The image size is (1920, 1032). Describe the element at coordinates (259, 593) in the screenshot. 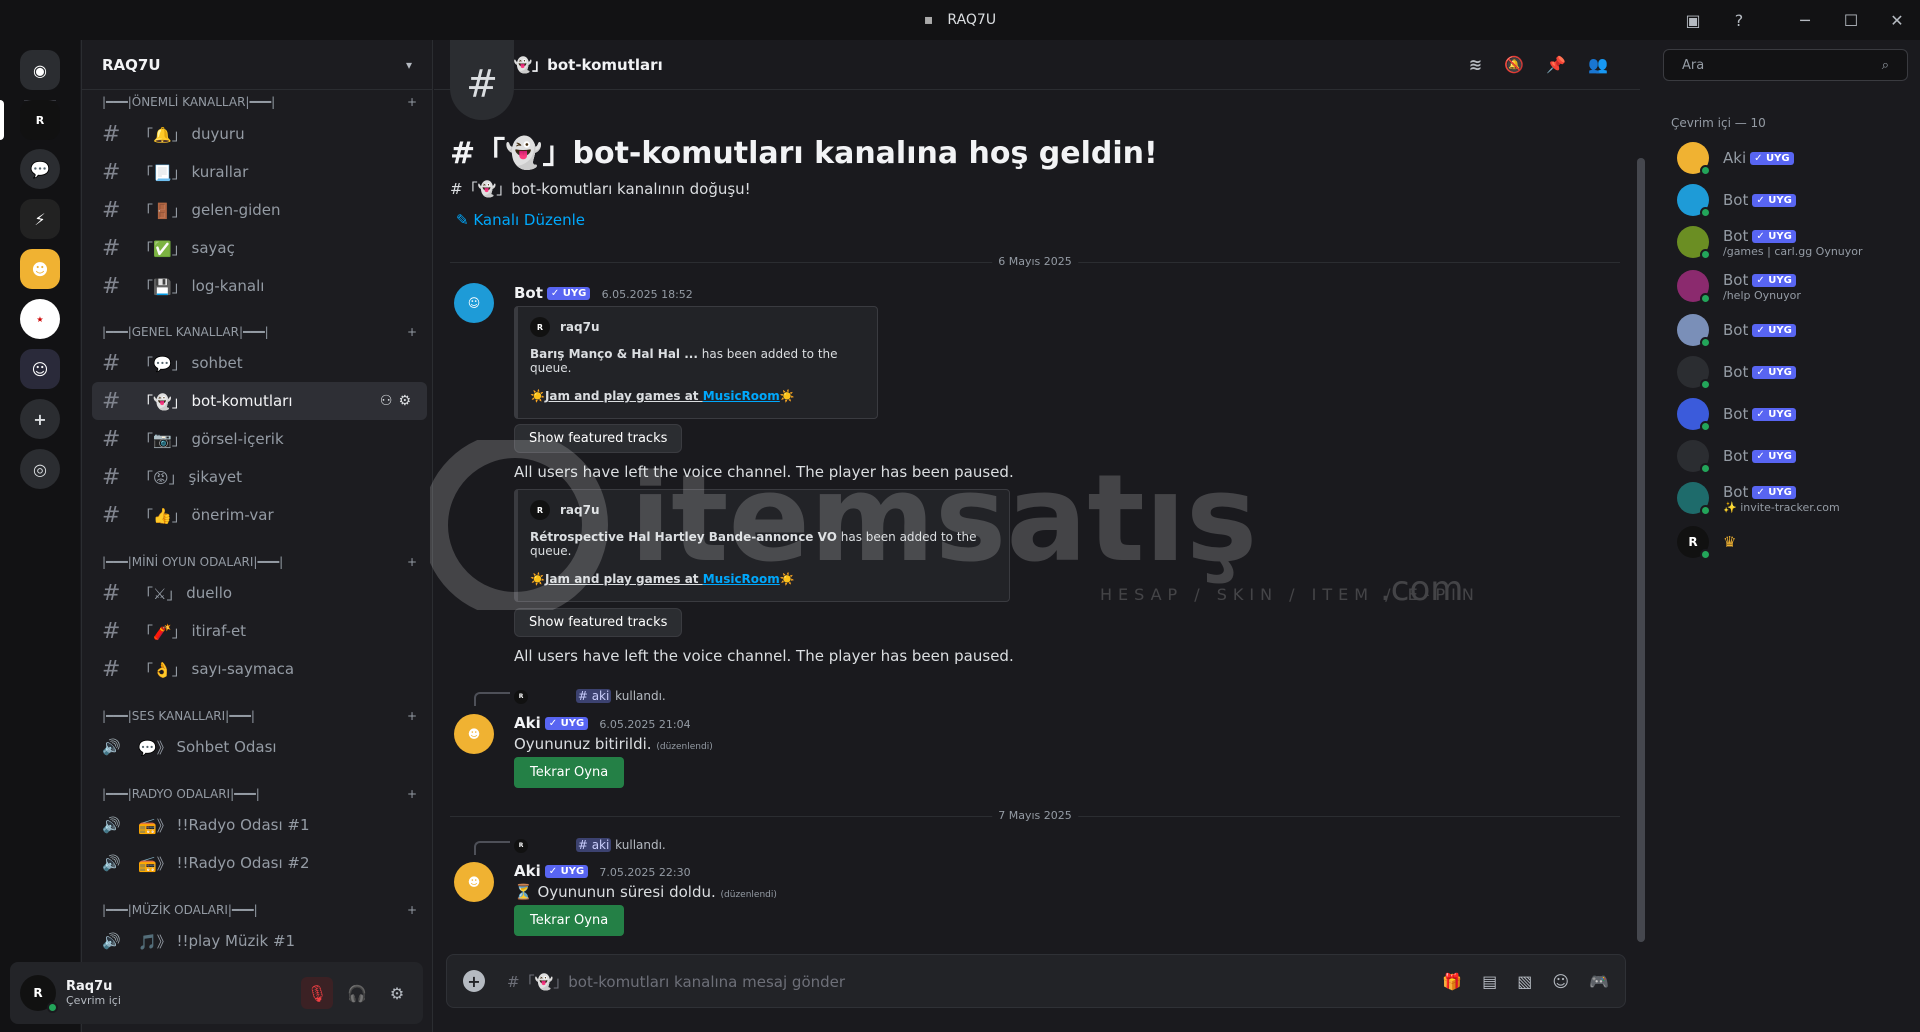

I see `channel-duello: # 「⚔」 duello` at that location.